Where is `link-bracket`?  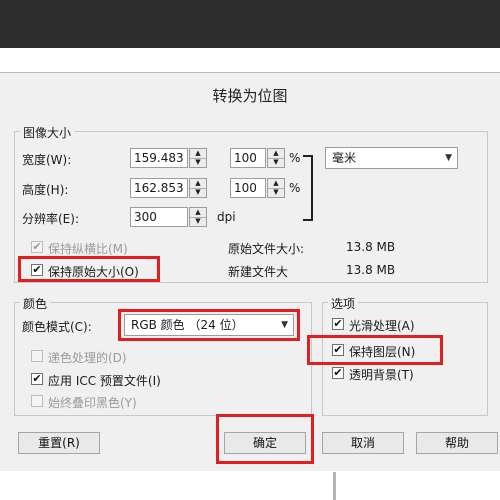 link-bracket is located at coordinates (308, 188).